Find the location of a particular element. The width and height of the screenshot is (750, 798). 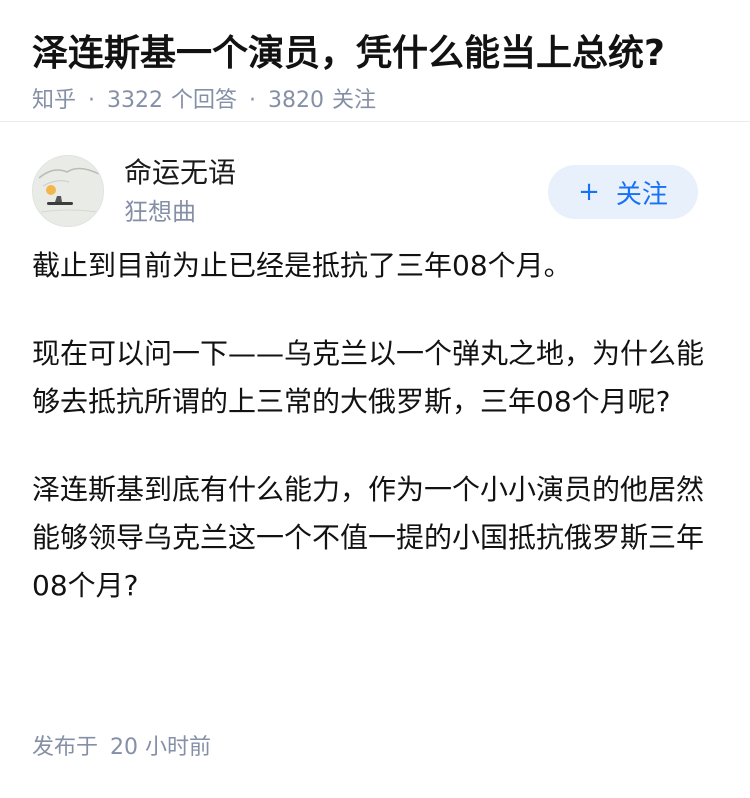

avatar-image-icon is located at coordinates (68, 191).